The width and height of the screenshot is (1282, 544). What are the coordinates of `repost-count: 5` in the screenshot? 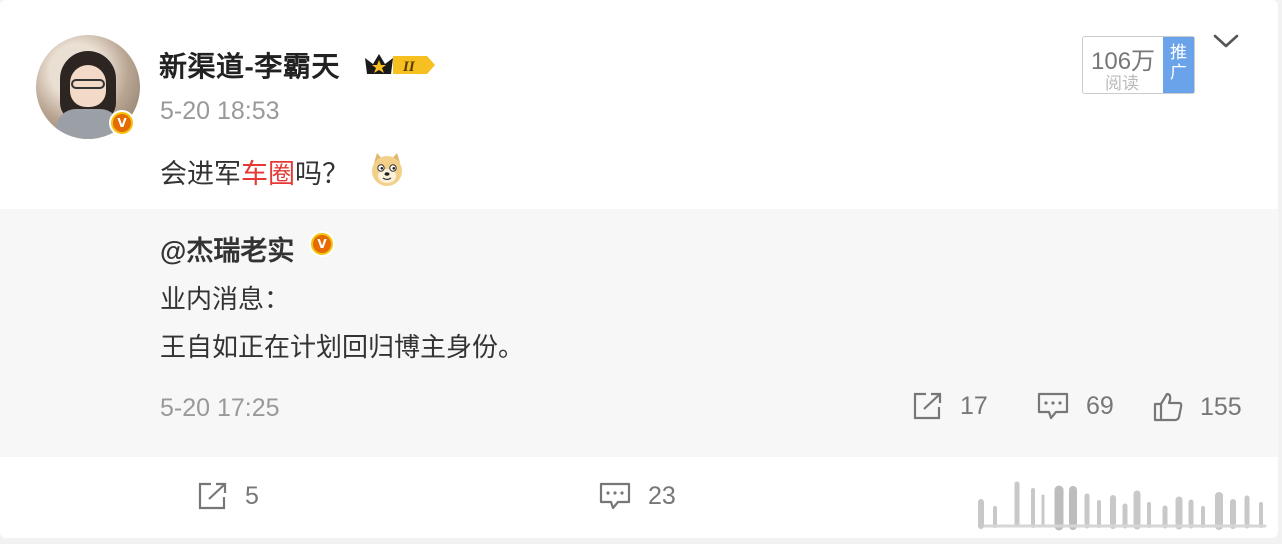 It's located at (252, 495).